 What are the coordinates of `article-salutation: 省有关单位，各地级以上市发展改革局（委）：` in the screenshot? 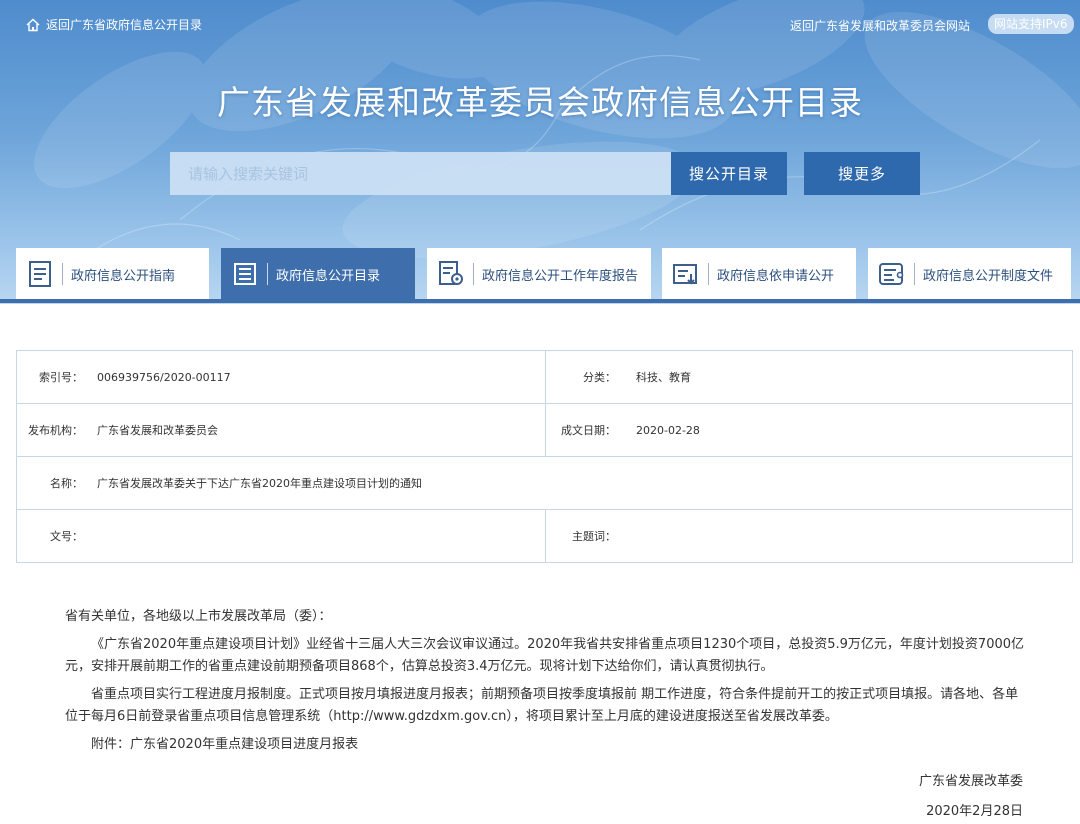 It's located at (198, 616).